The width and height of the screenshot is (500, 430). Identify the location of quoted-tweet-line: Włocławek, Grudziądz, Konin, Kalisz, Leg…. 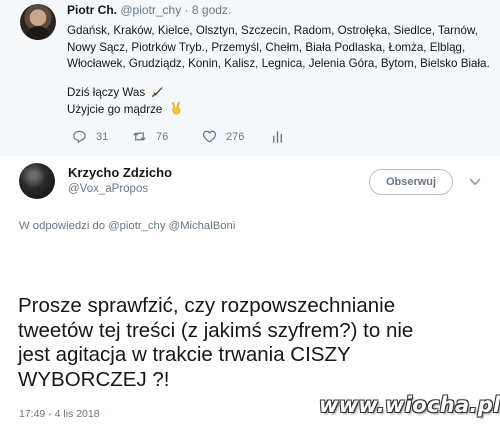
(278, 63).